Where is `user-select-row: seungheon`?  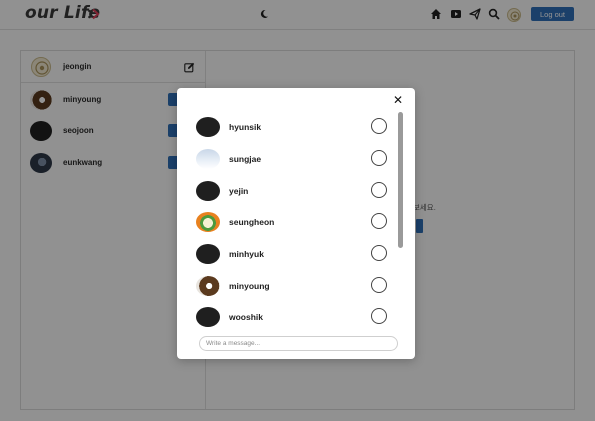
user-select-row: seungheon is located at coordinates (288, 223).